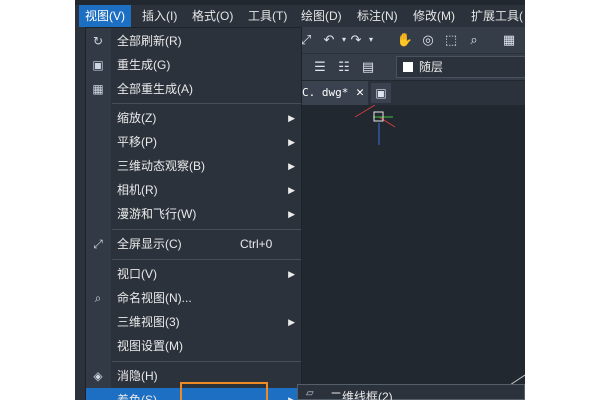  Describe the element at coordinates (80, 213) in the screenshot. I see `left-panel-strip` at that location.